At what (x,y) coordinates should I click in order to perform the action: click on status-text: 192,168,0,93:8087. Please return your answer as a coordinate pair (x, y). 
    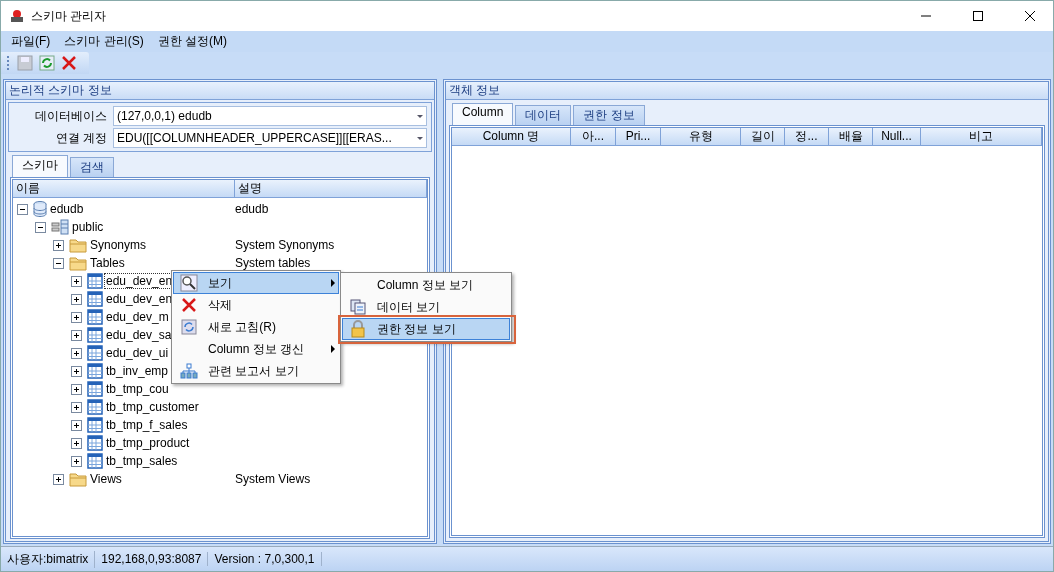
    Looking at the image, I should click on (152, 559).